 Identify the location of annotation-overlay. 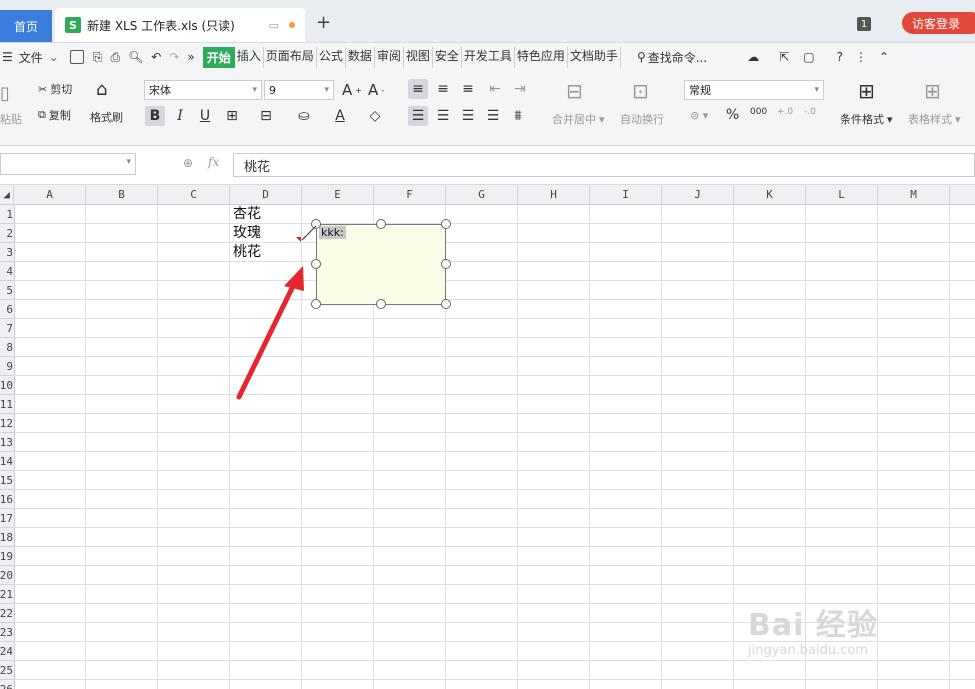
(276, 312).